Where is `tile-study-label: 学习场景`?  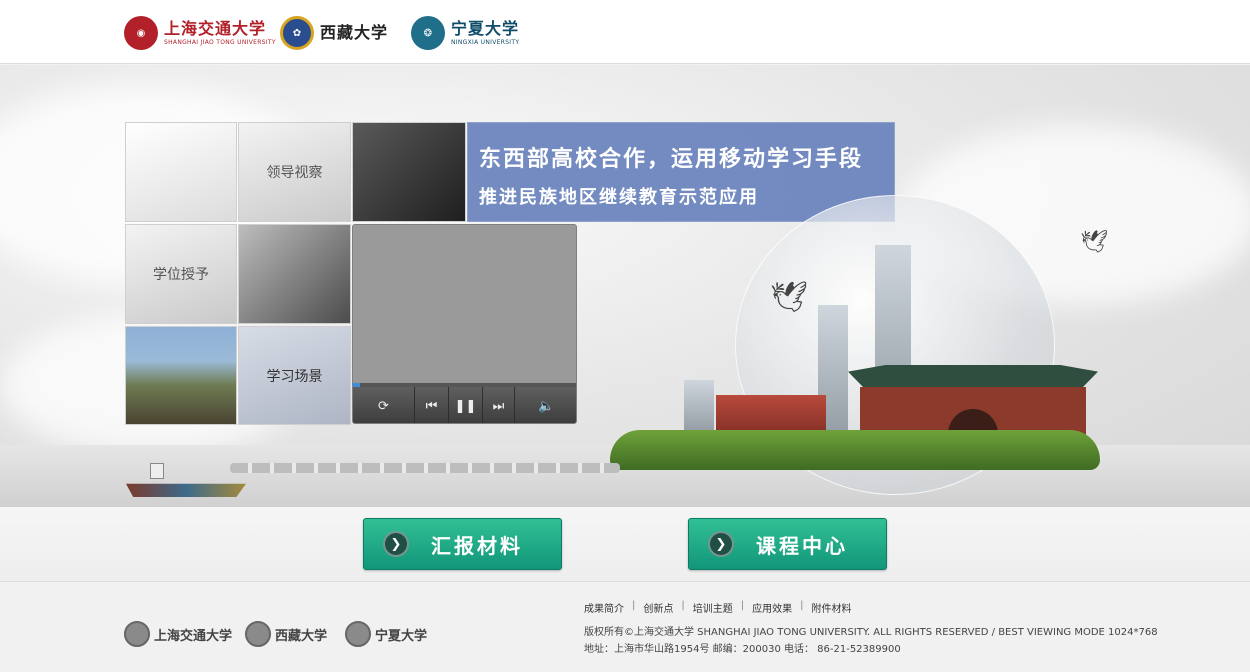
tile-study-label: 学习场景 is located at coordinates (294, 376).